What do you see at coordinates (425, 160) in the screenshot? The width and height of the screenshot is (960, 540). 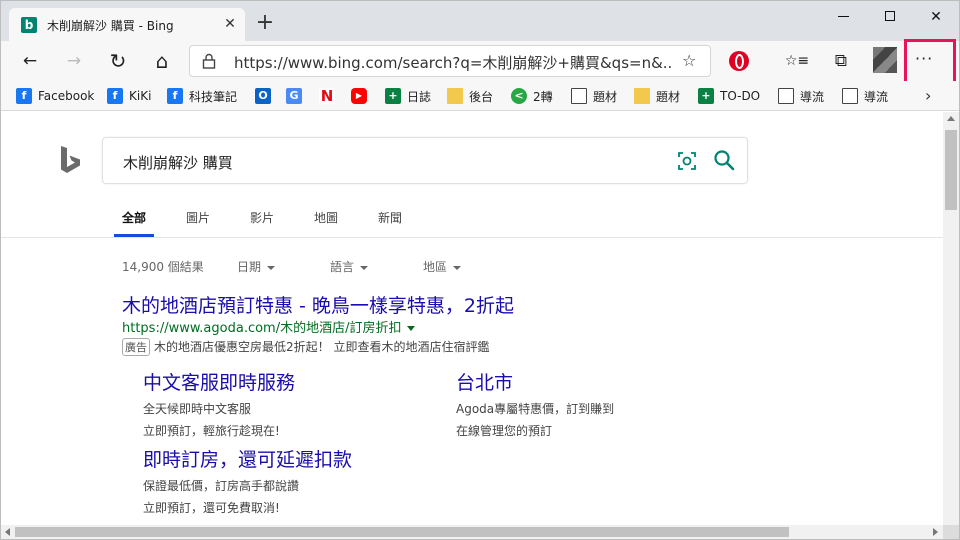 I see `search-box: 木削崩解沙 購買` at bounding box center [425, 160].